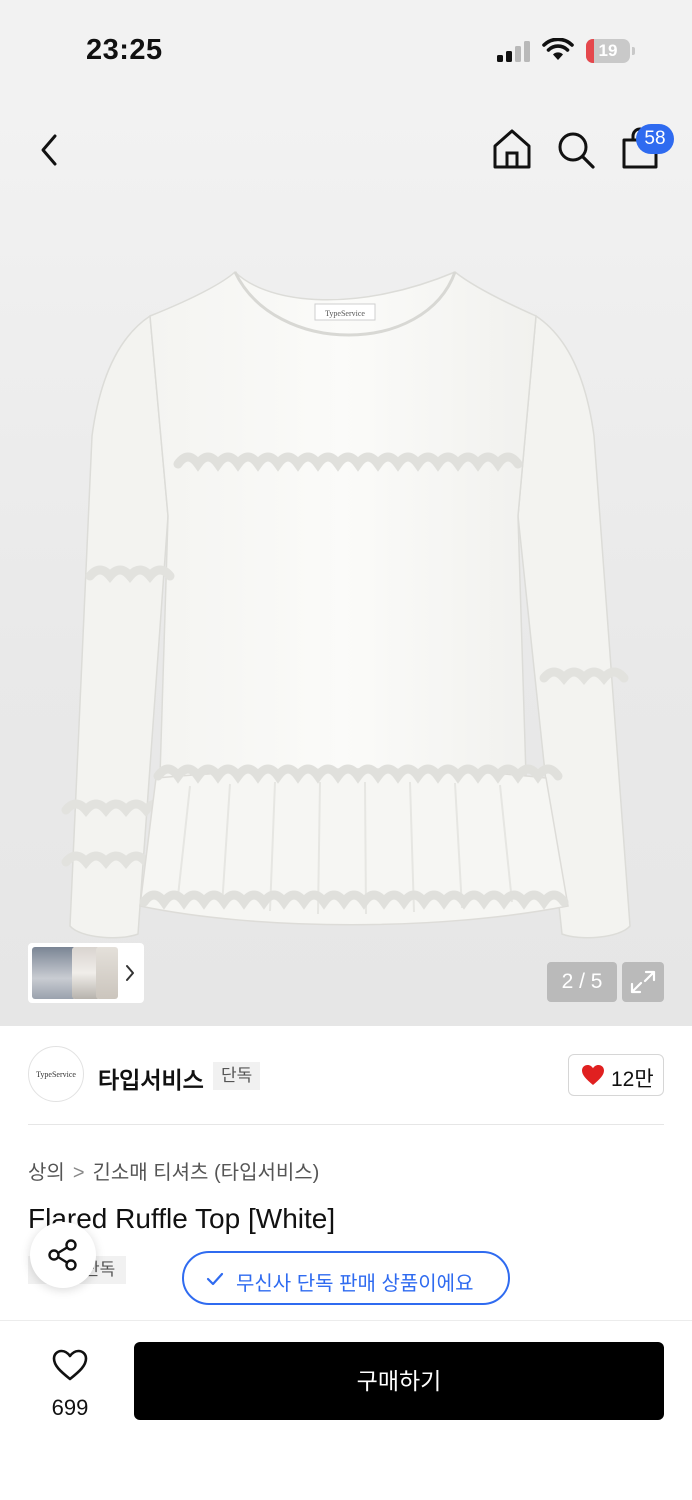 The width and height of the screenshot is (692, 1500). Describe the element at coordinates (215, 1279) in the screenshot. I see `check-icon` at that location.